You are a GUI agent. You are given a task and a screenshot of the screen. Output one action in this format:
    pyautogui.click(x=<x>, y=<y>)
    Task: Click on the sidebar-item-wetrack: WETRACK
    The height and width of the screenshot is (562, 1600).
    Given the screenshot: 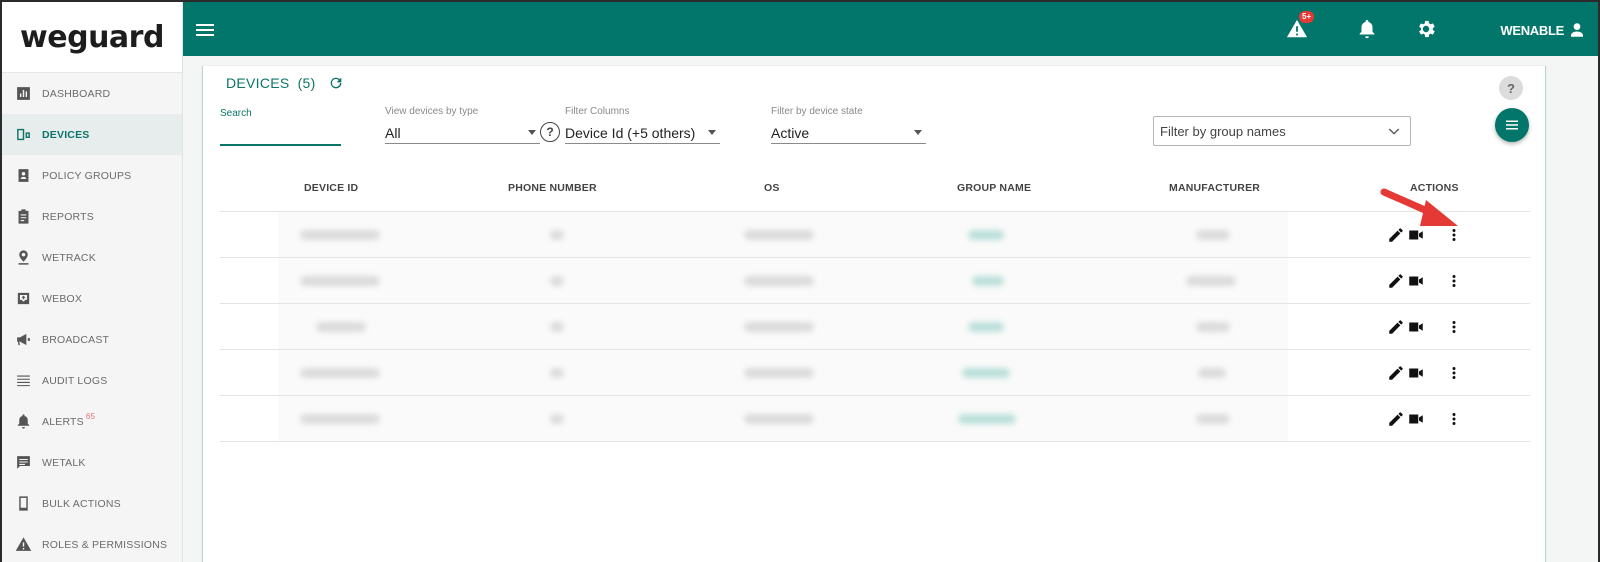 What is the action you would take?
    pyautogui.click(x=92, y=257)
    